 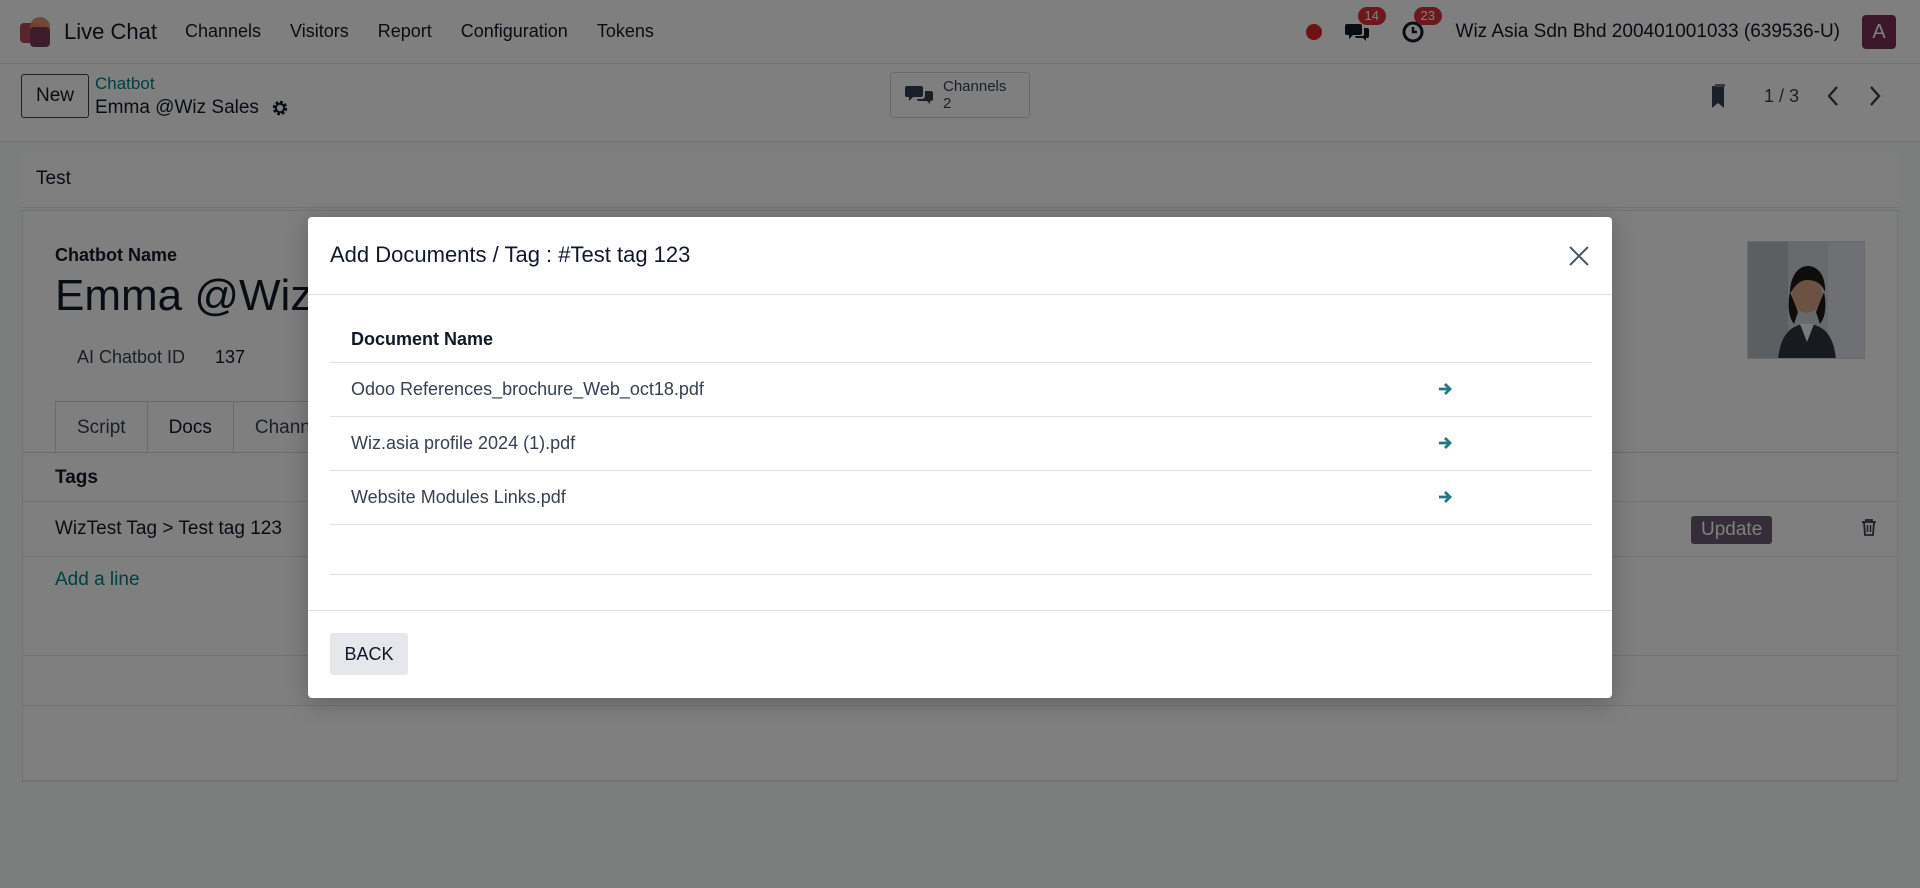 What do you see at coordinates (961, 550) in the screenshot?
I see `empty-row` at bounding box center [961, 550].